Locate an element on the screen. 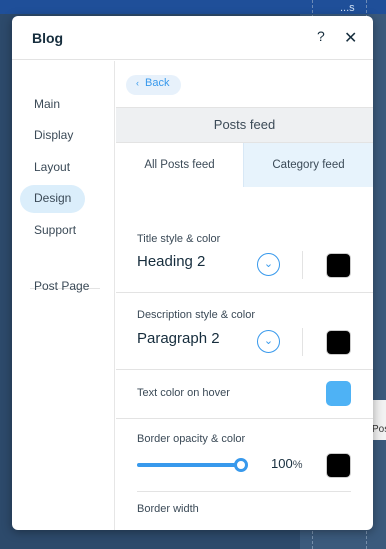  title-style-label: Title style & color is located at coordinates (179, 239).